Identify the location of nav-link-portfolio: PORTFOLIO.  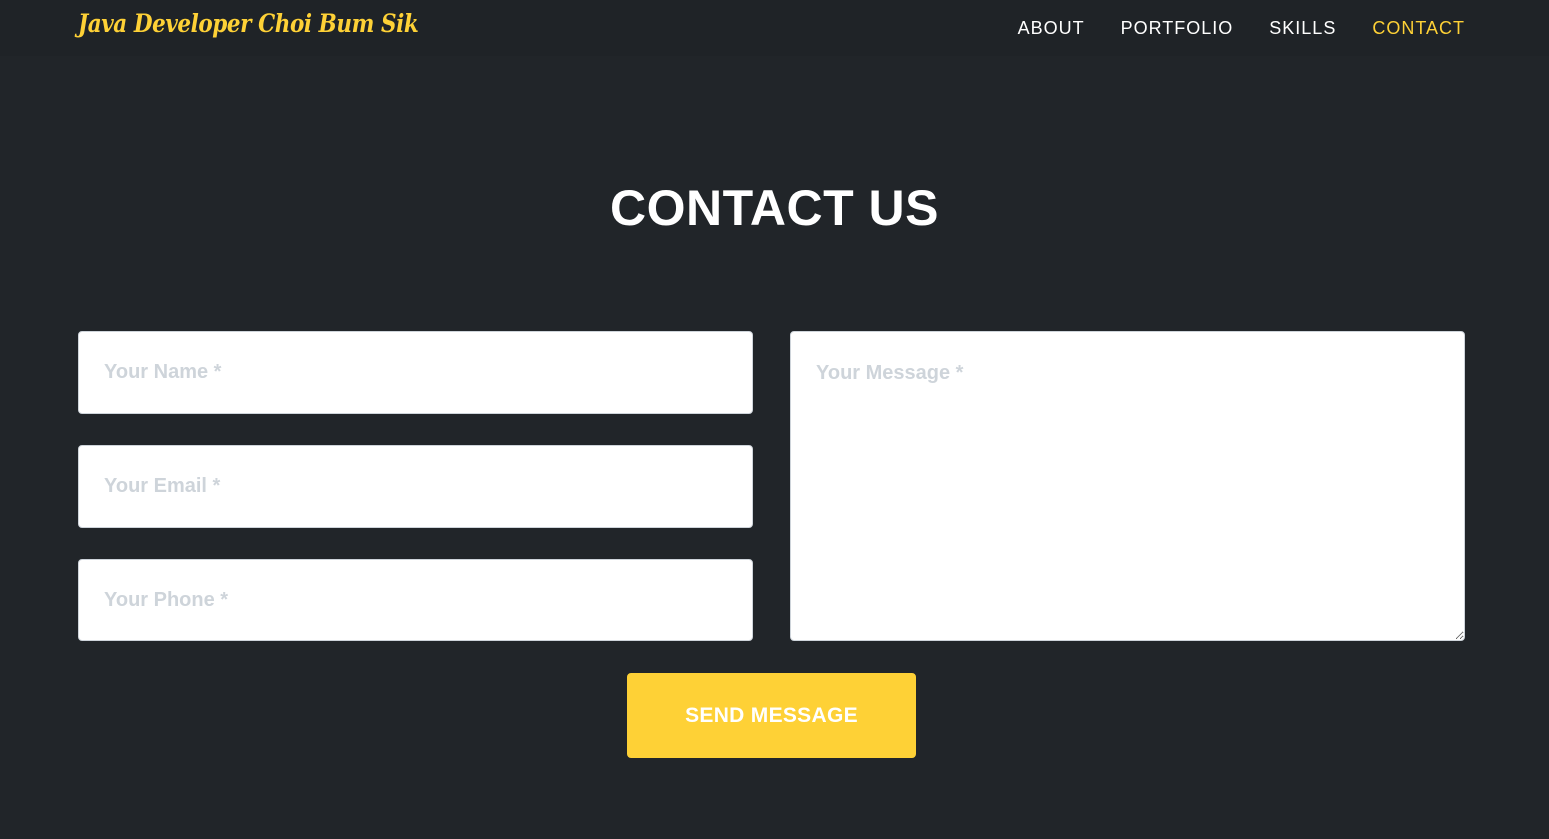
(1177, 28).